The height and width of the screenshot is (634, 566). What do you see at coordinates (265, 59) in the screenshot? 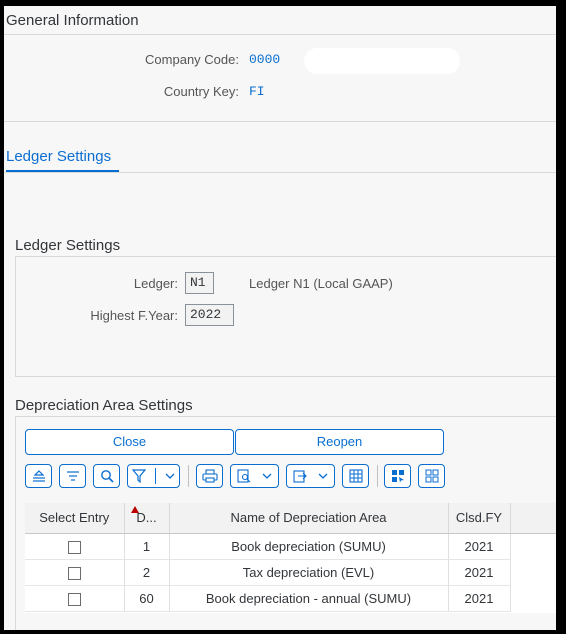
I see `company-code-value: 0000` at bounding box center [265, 59].